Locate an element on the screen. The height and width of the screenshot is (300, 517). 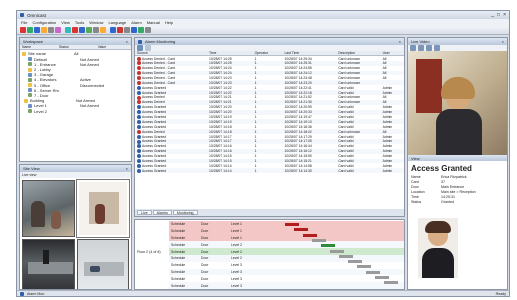
menu-file: File is located at coordinates (24, 22).